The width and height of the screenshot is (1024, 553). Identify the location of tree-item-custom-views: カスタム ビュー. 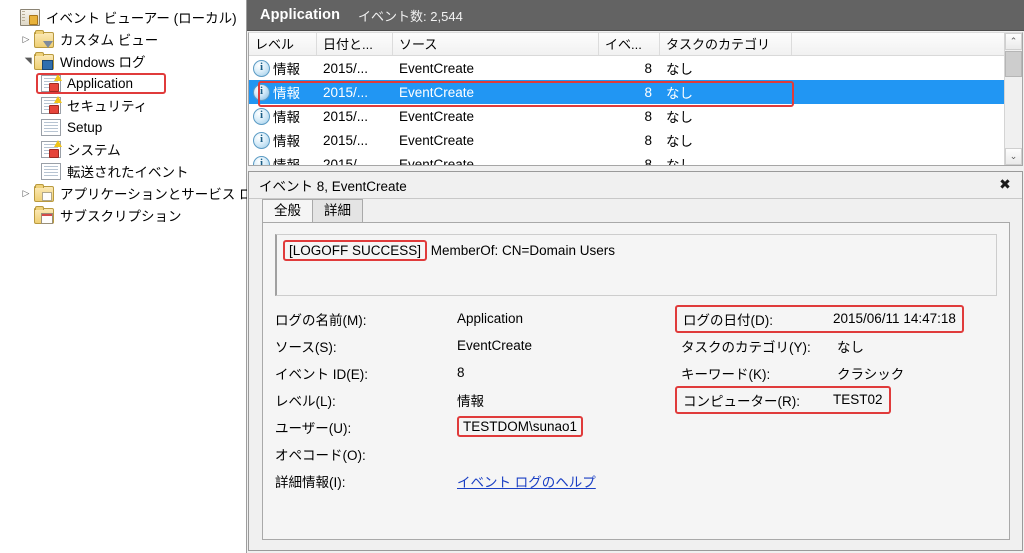
(123, 39).